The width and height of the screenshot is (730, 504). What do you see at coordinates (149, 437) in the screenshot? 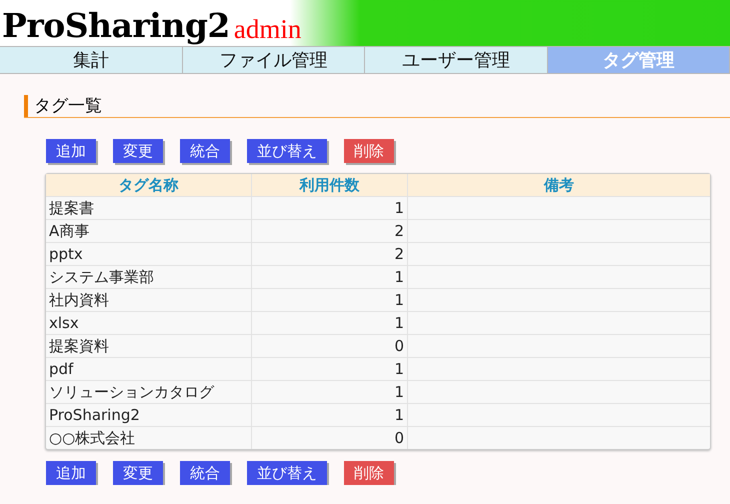
I see `tag-name-cell: ○○株式会社` at bounding box center [149, 437].